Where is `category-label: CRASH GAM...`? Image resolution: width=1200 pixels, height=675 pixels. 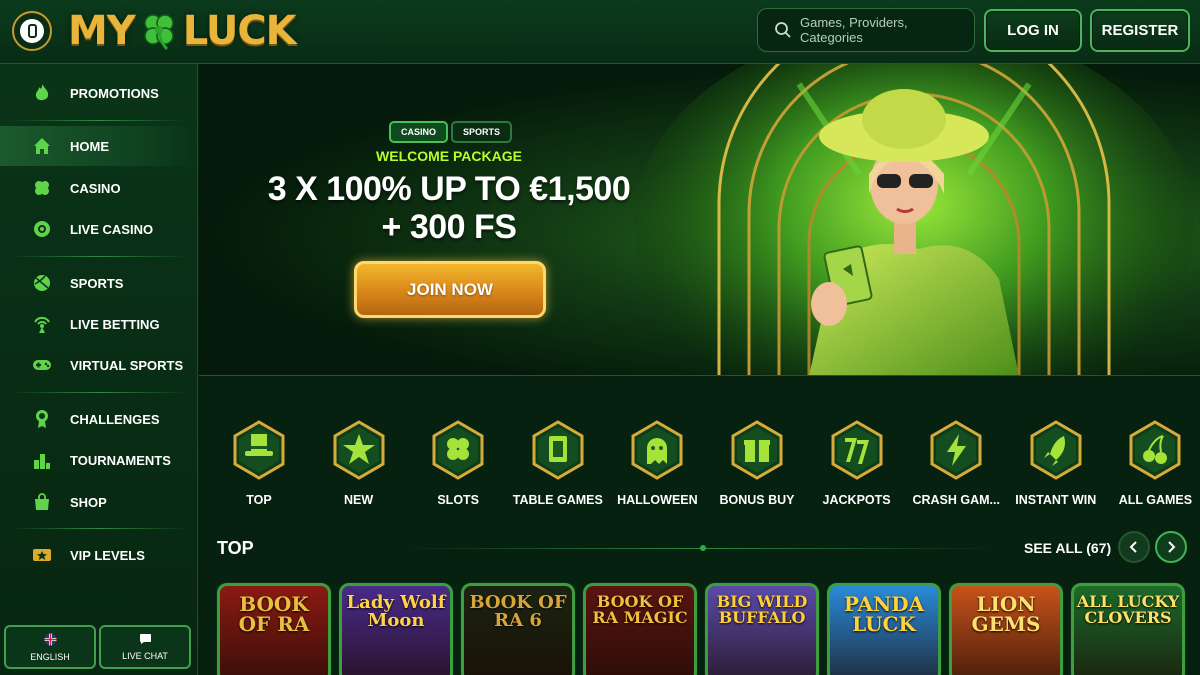
category-label: CRASH GAM... is located at coordinates (956, 500).